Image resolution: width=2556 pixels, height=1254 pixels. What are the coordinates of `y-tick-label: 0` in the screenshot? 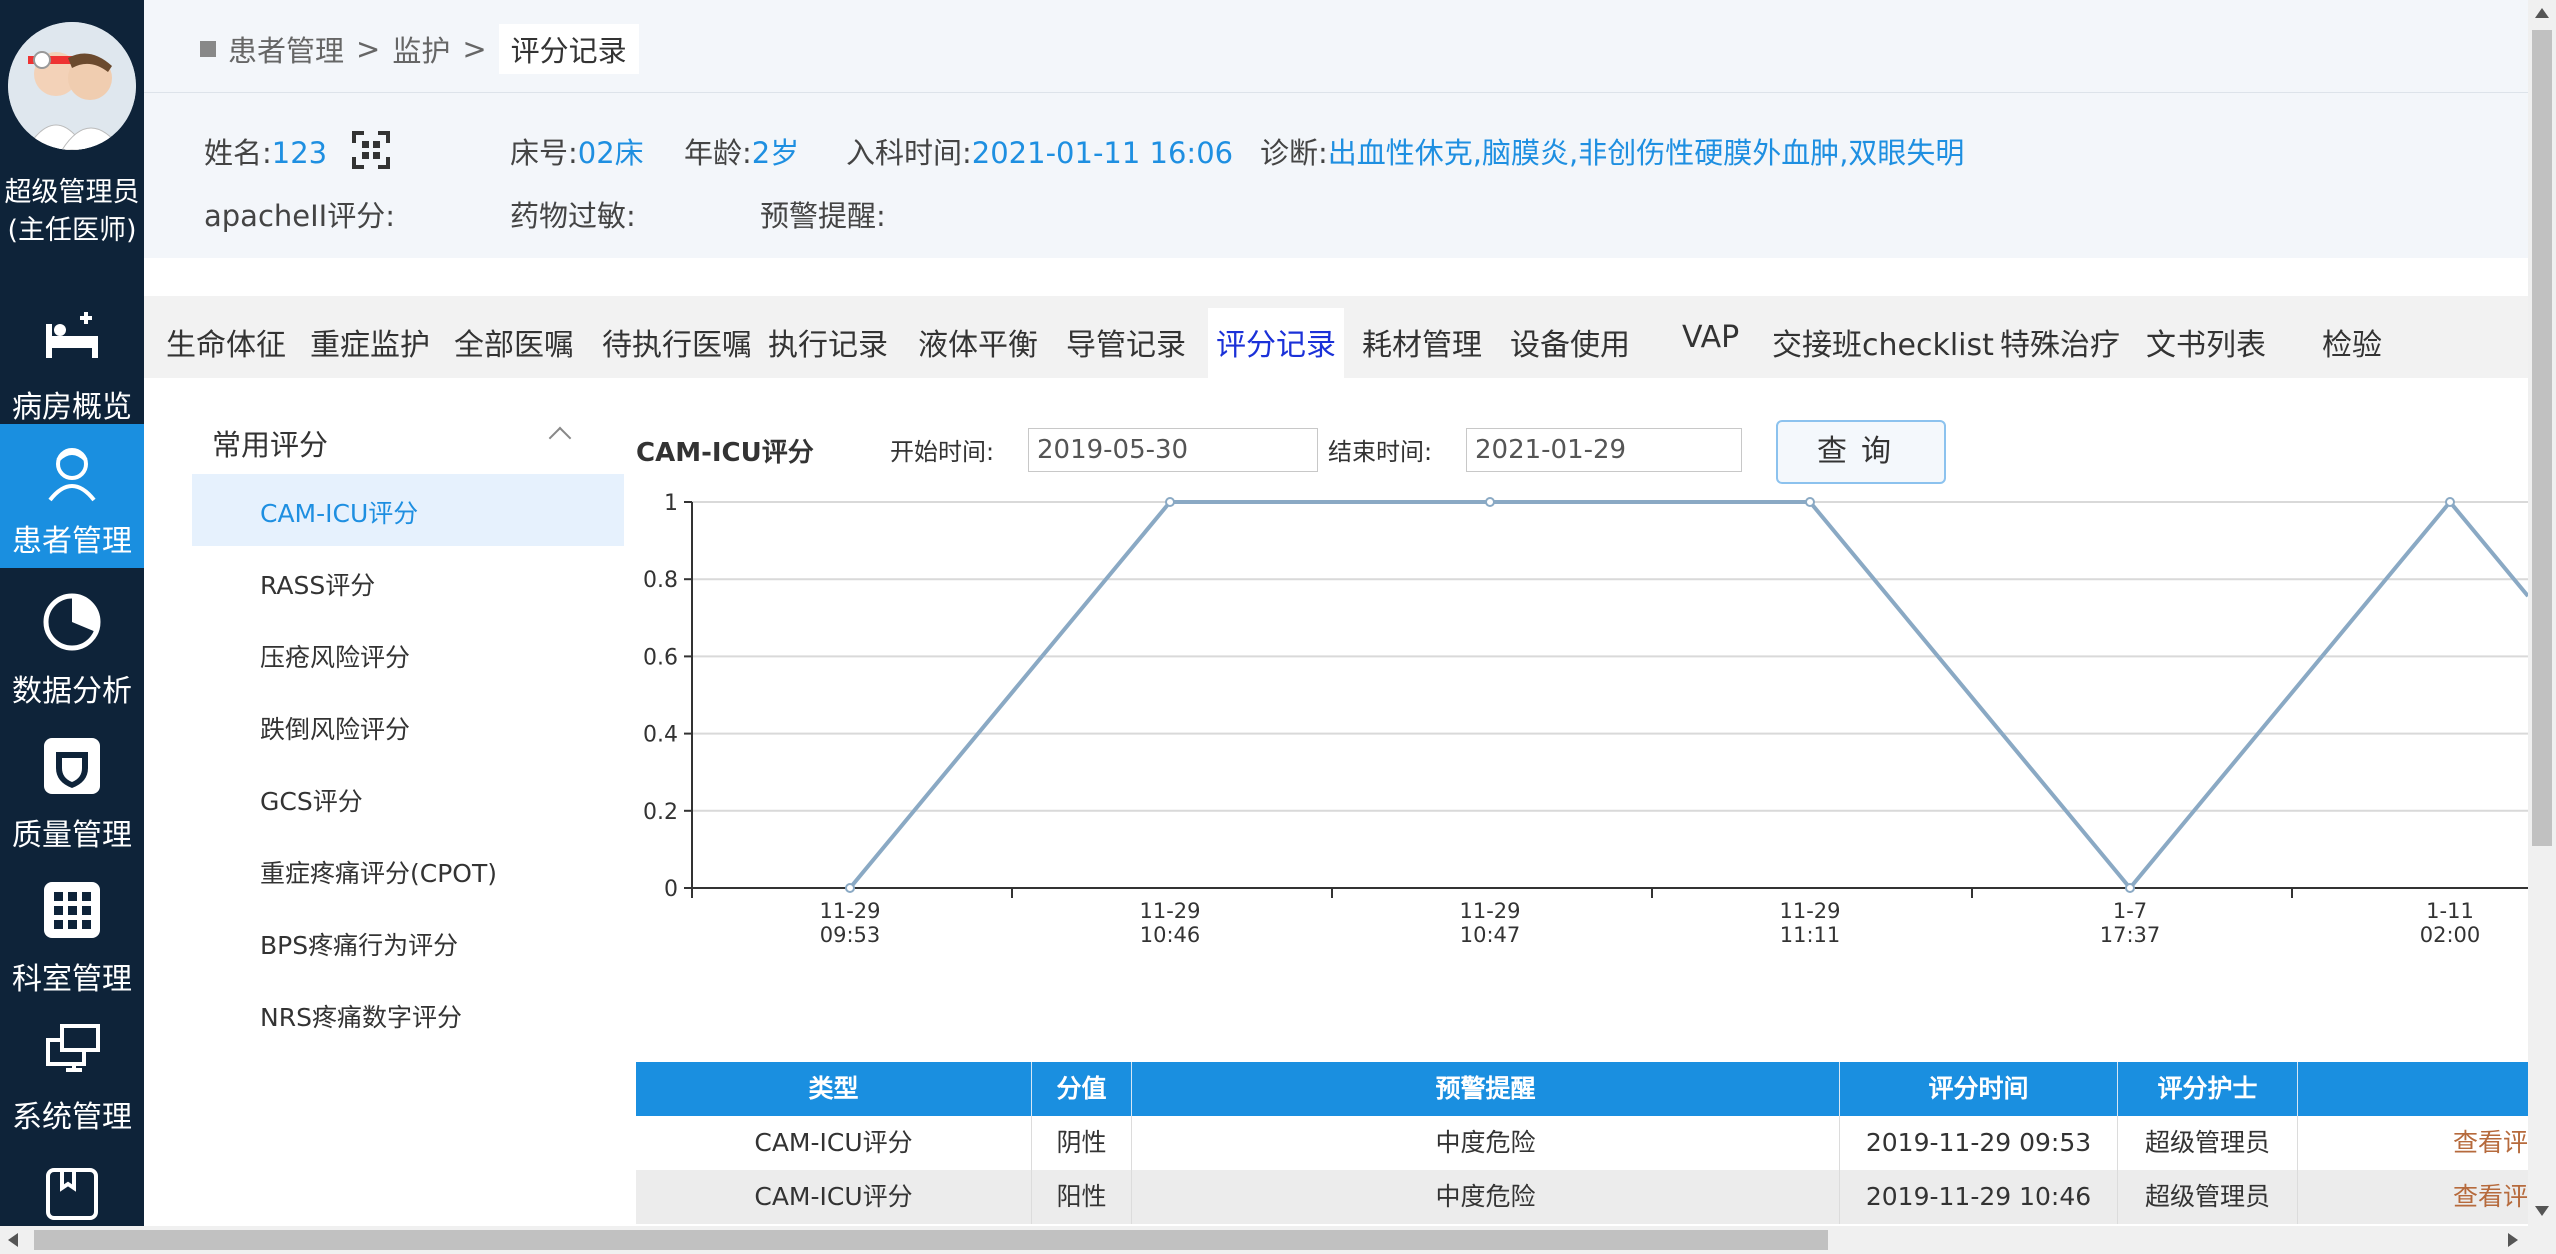 It's located at (671, 889).